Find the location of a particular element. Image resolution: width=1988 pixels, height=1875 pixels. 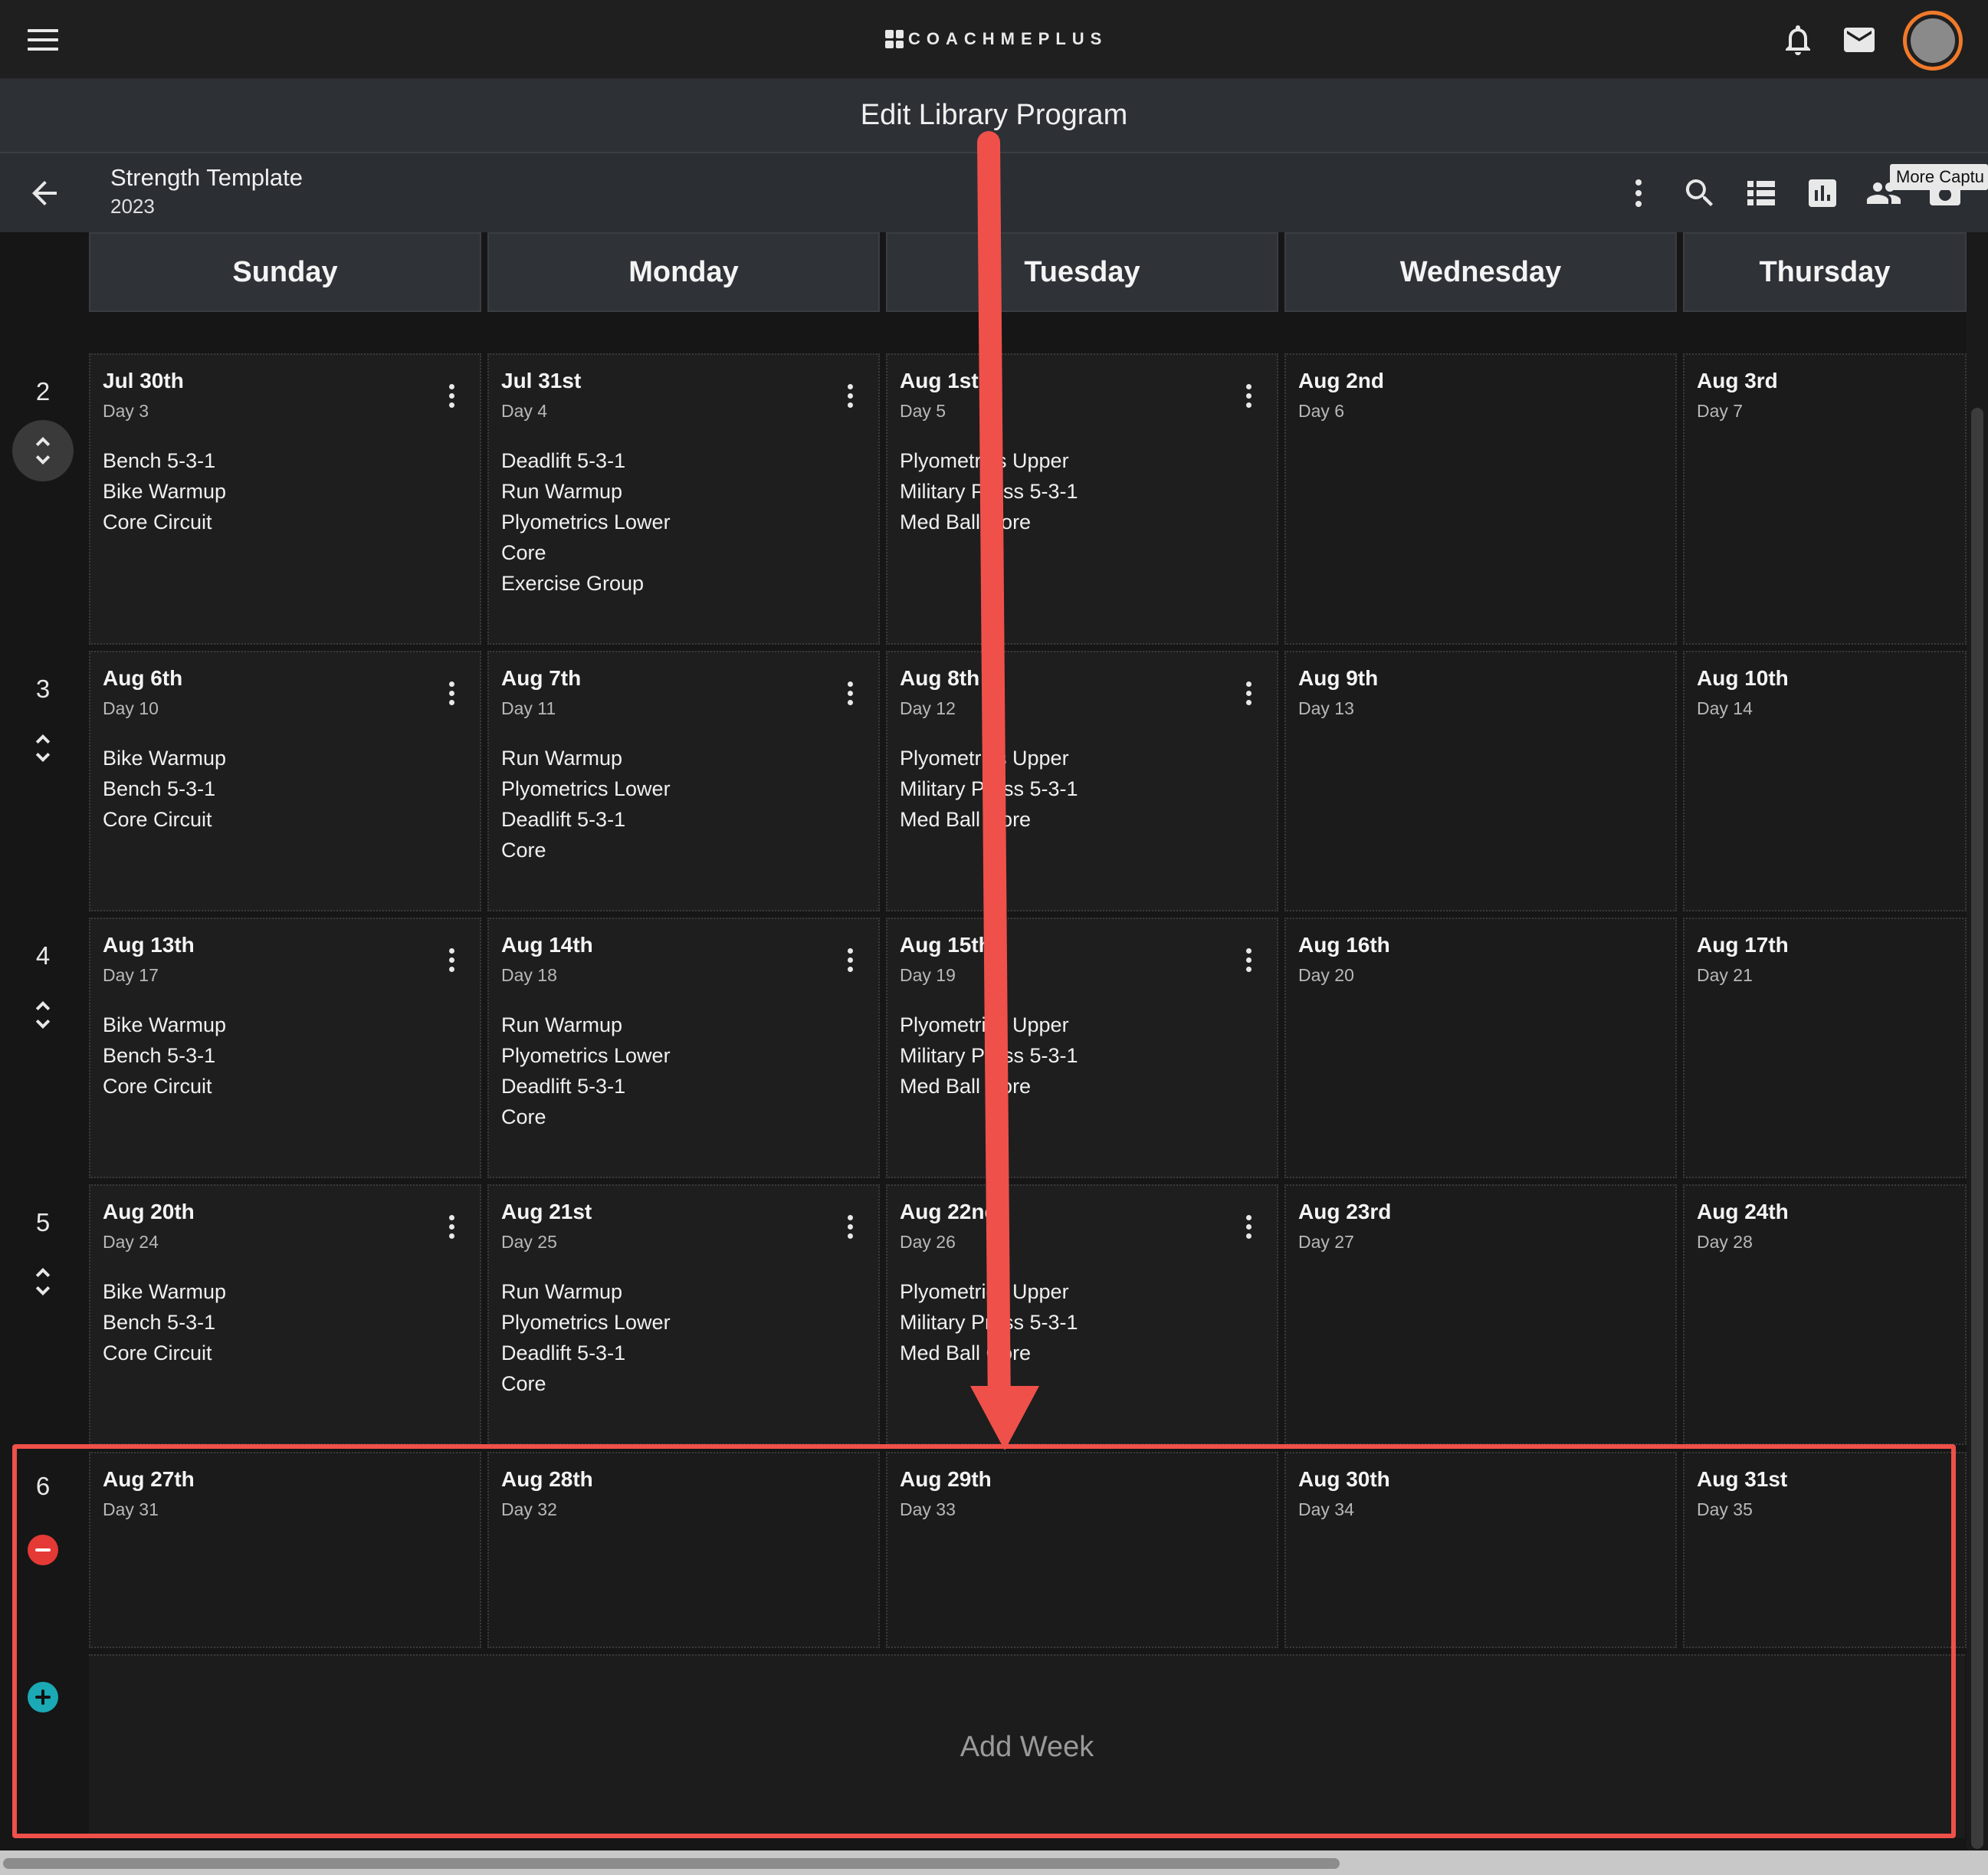

day-cell: Aug 2nd Day 6 is located at coordinates (1480, 499).